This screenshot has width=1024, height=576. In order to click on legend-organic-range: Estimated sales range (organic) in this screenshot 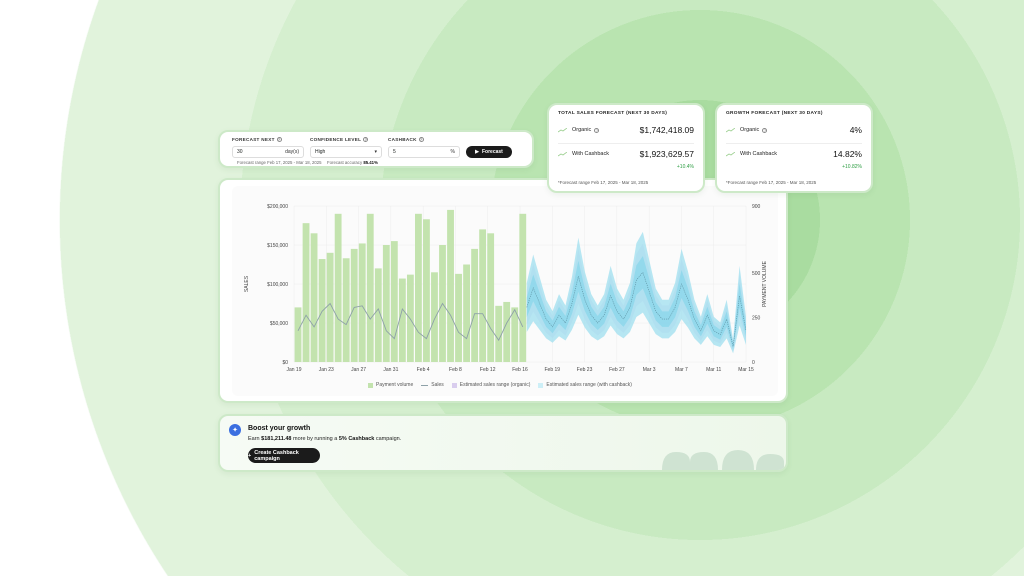, I will do `click(490, 385)`.